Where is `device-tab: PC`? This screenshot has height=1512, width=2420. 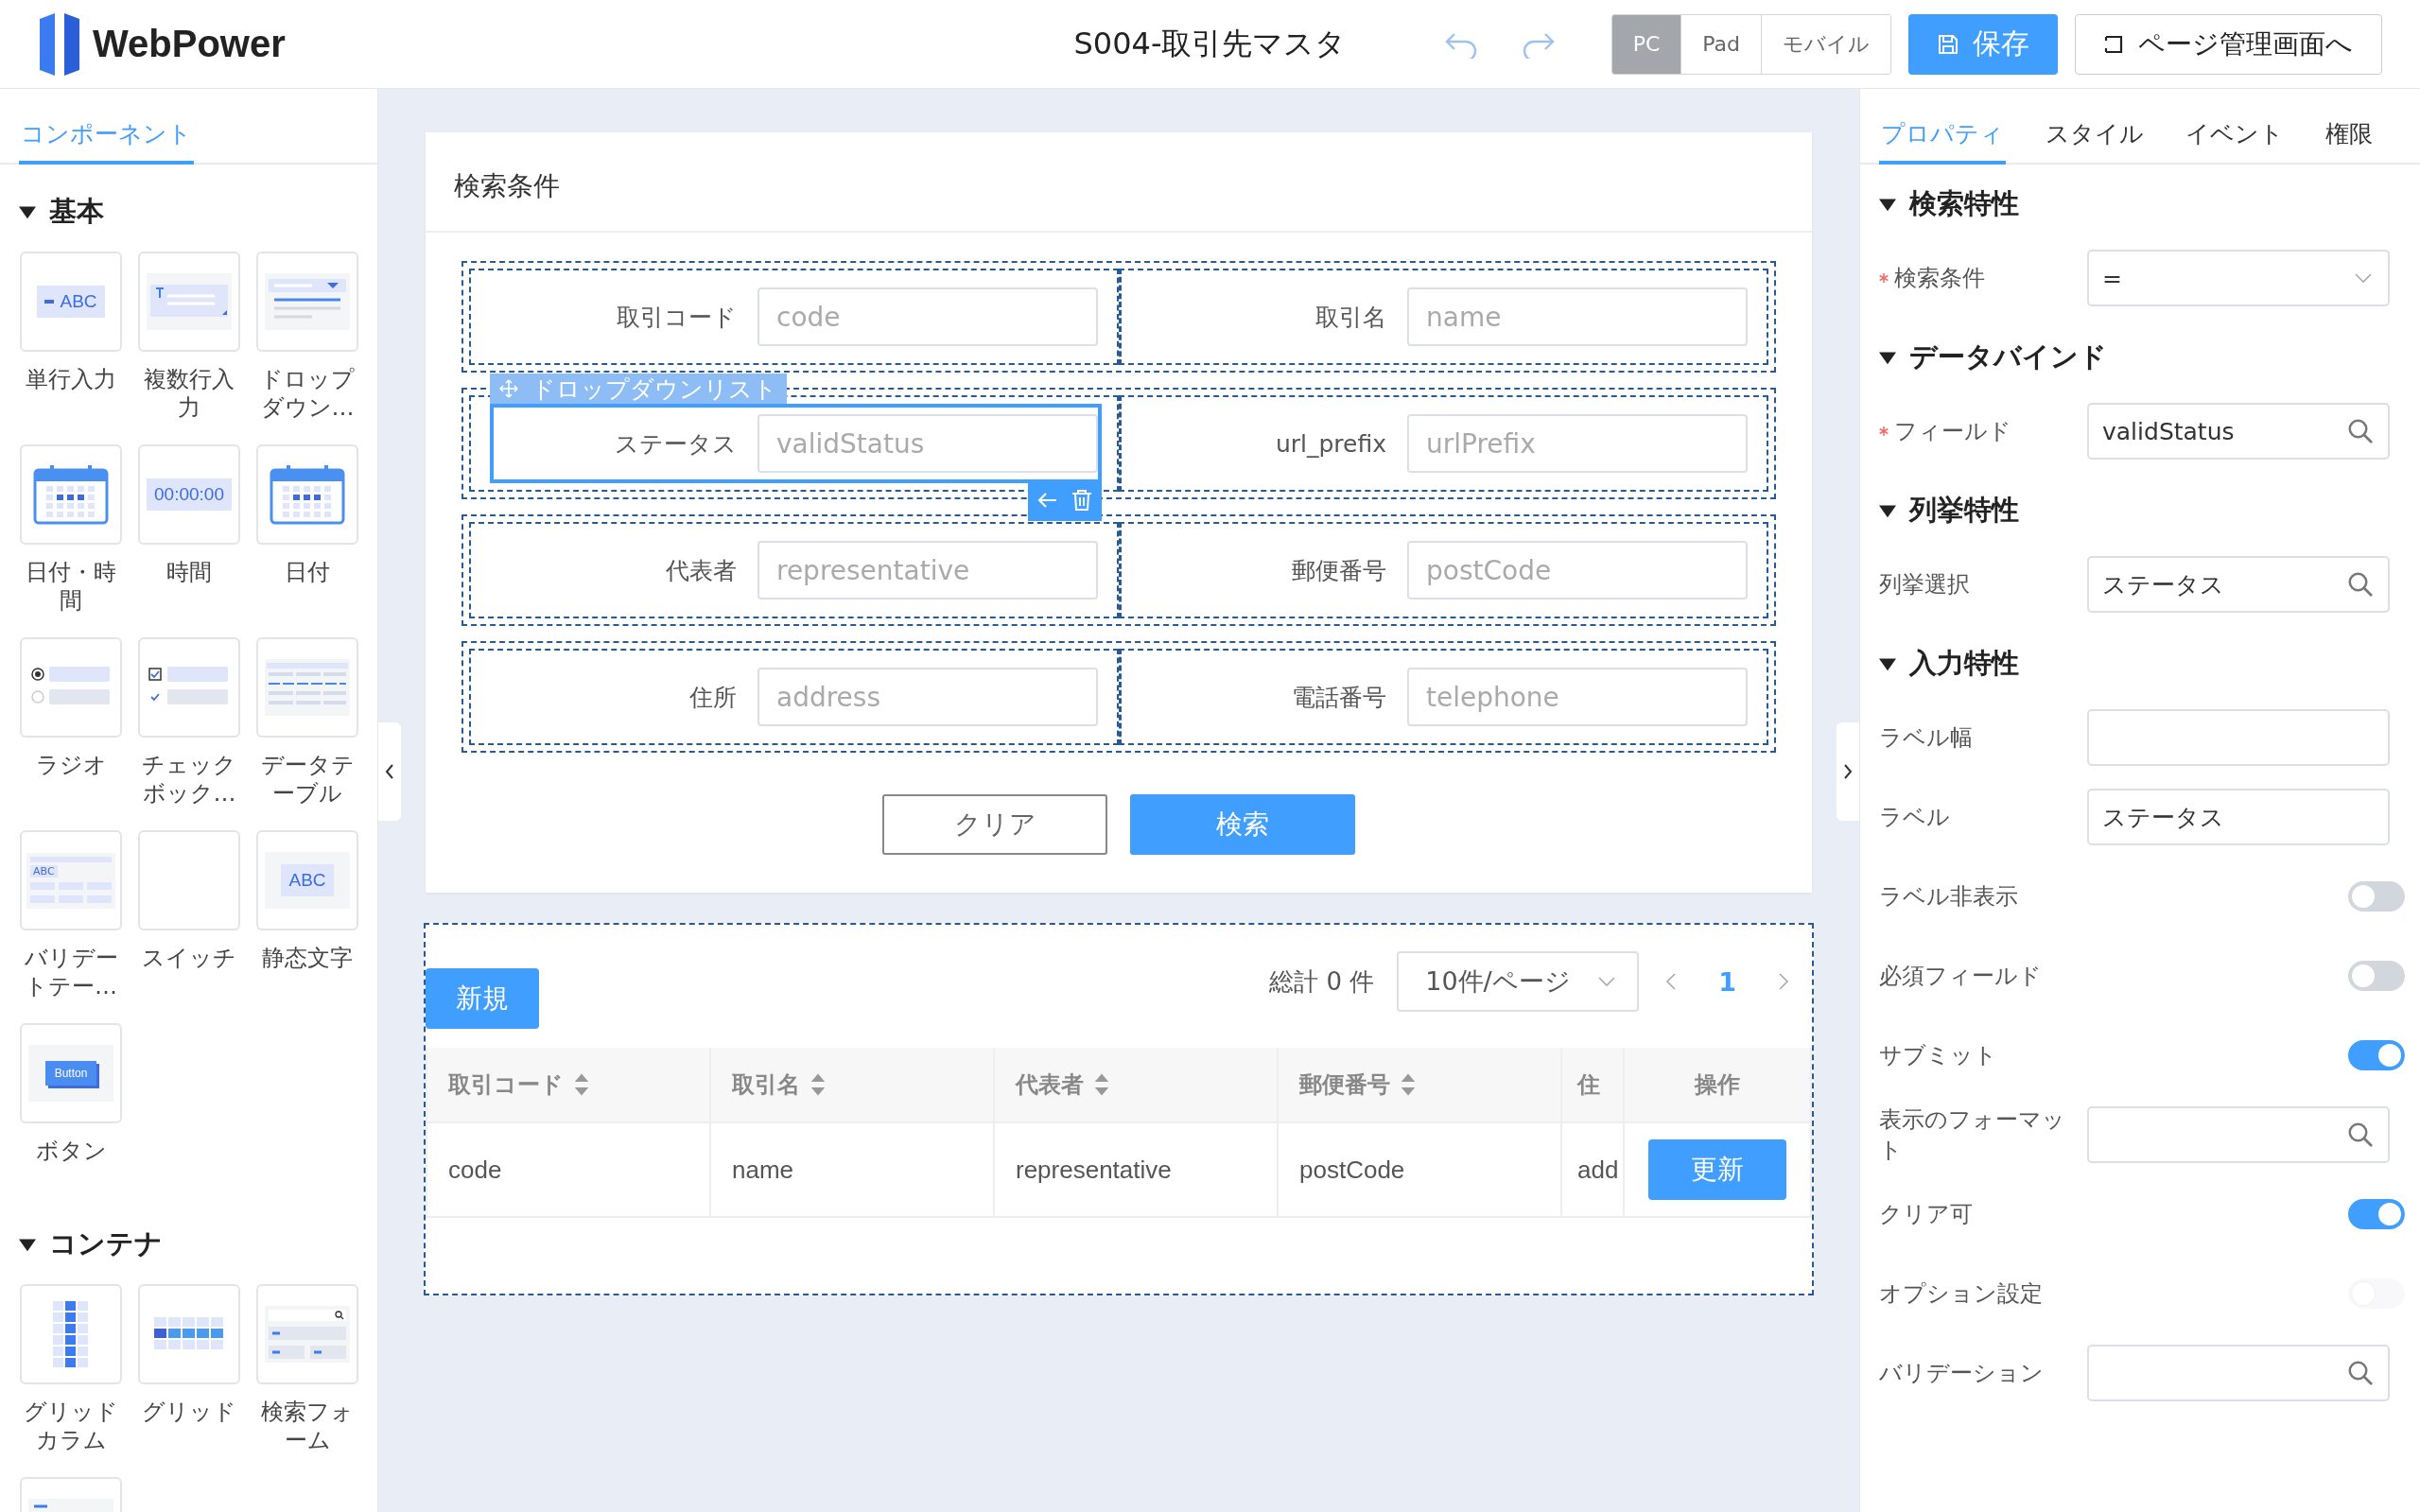 device-tab: PC is located at coordinates (1646, 44).